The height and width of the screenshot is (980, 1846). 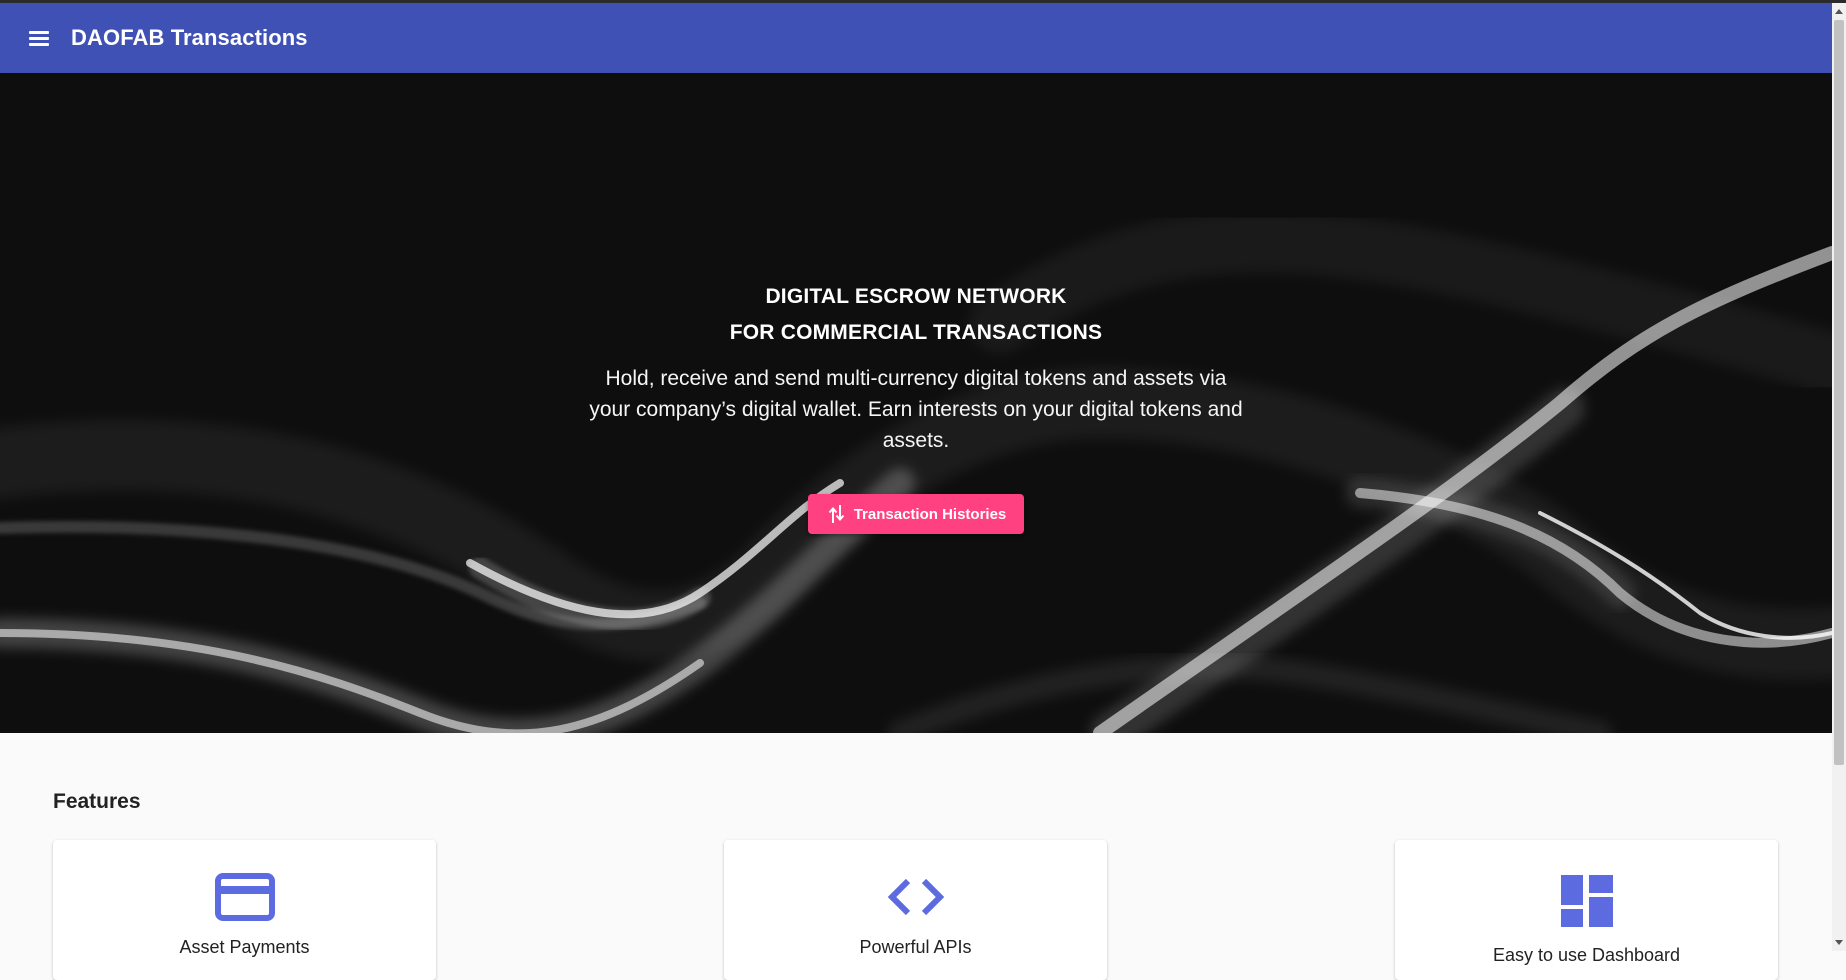 I want to click on swap-vert-icon, so click(x=836, y=514).